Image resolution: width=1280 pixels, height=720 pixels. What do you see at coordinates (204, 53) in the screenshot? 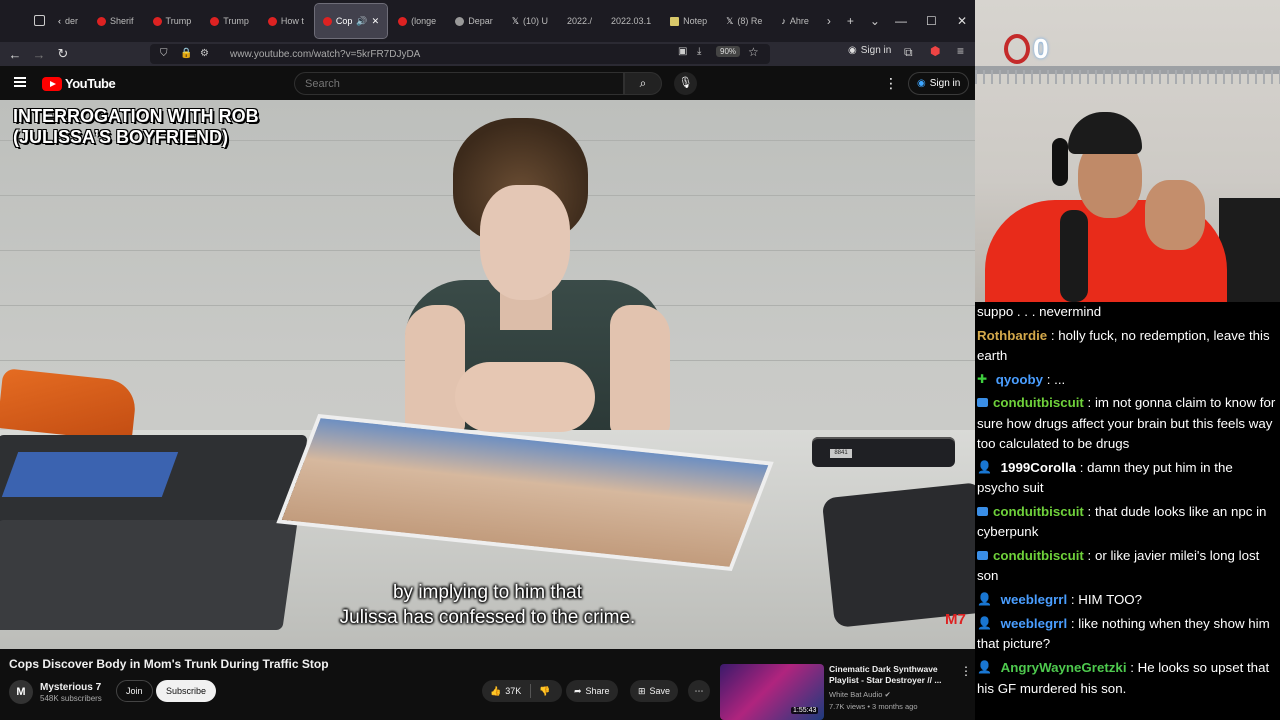
I see `permissions-icon: ⚙` at bounding box center [204, 53].